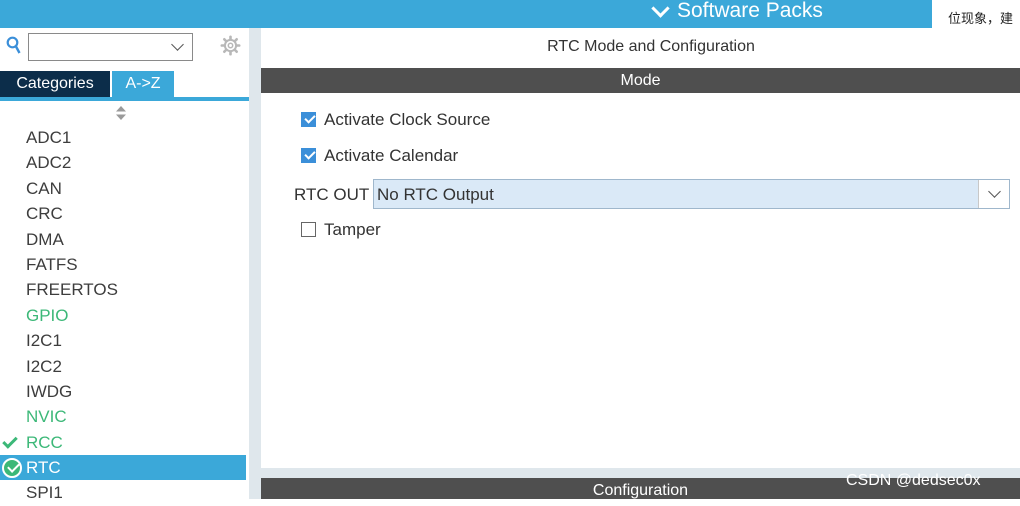 Image resolution: width=1020 pixels, height=506 pixels. Describe the element at coordinates (124, 188) in the screenshot. I see `list-item-can: CAN` at that location.